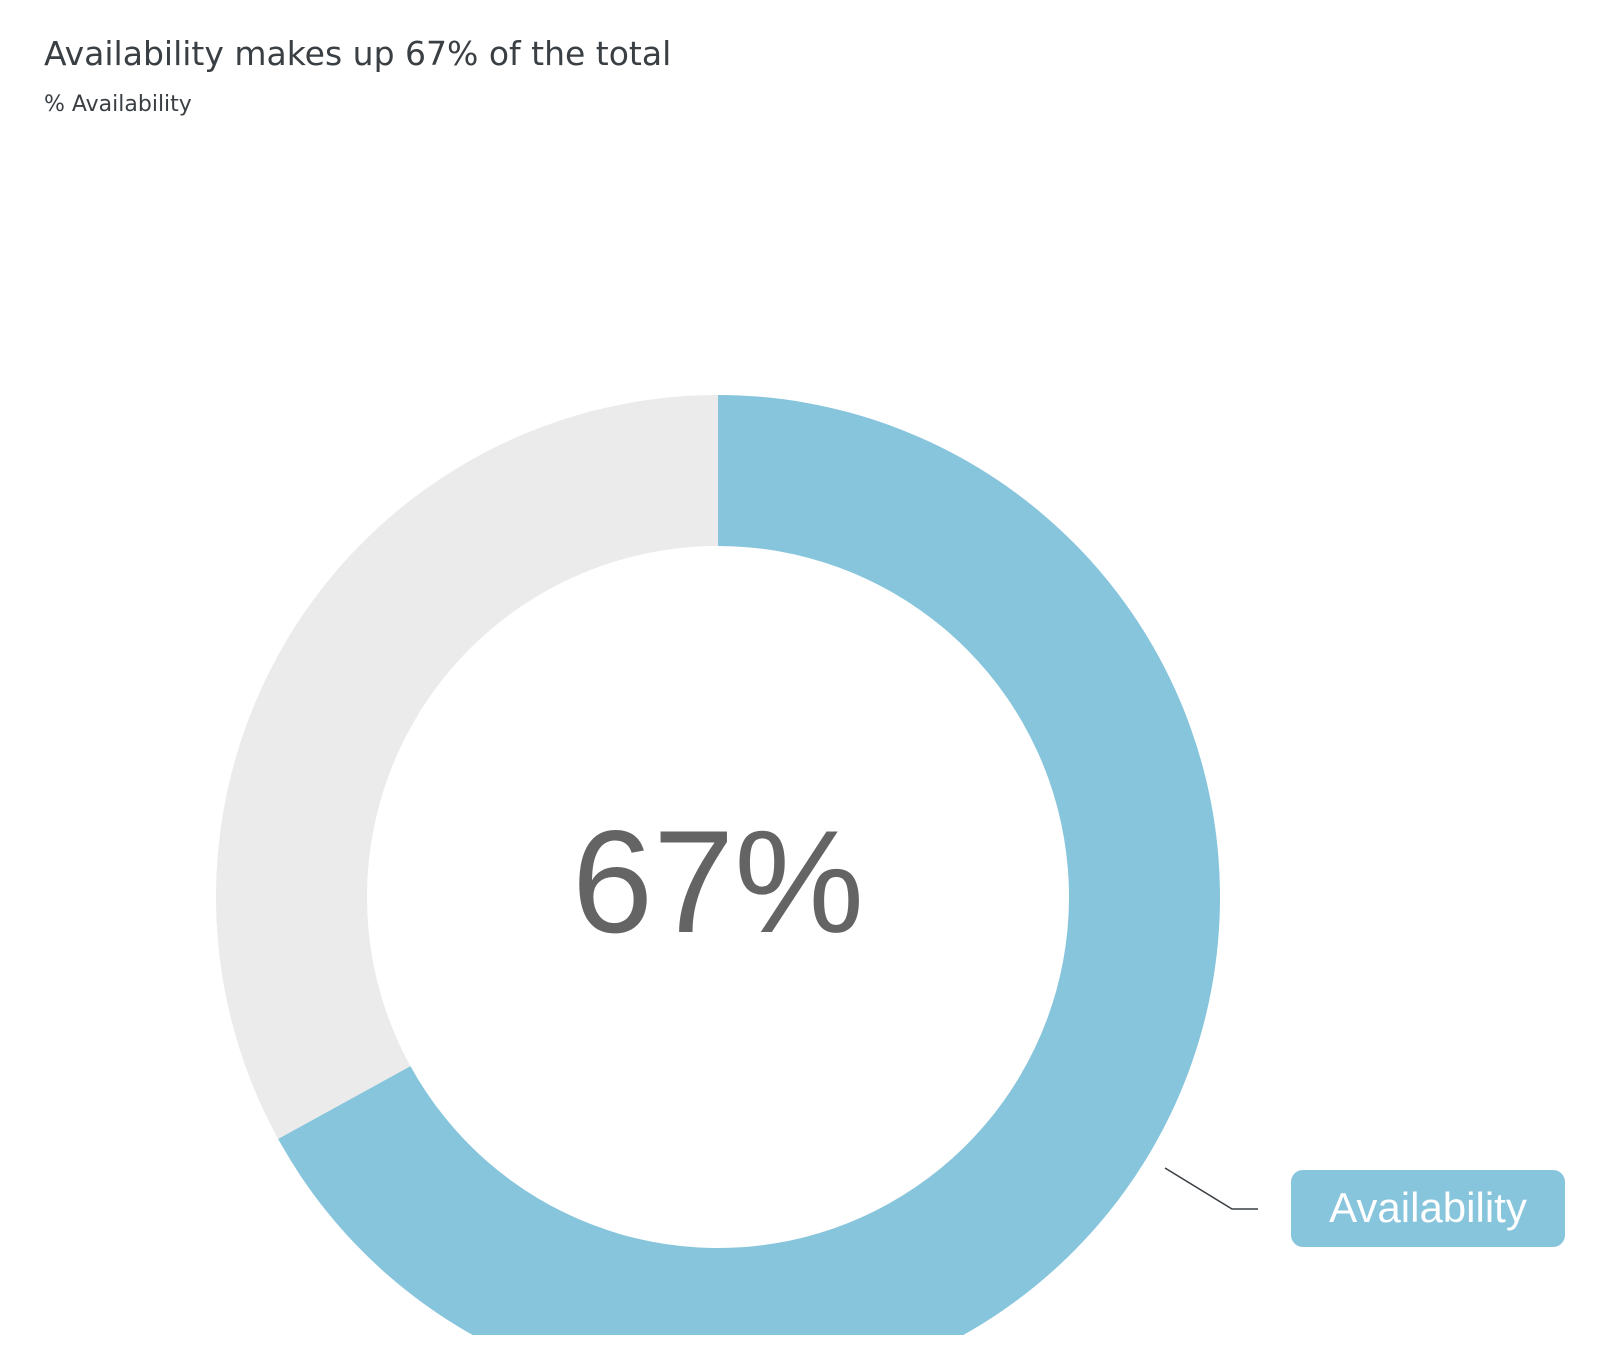 The height and width of the screenshot is (1370, 1600). I want to click on center-percentage-label: 67%, so click(718, 881).